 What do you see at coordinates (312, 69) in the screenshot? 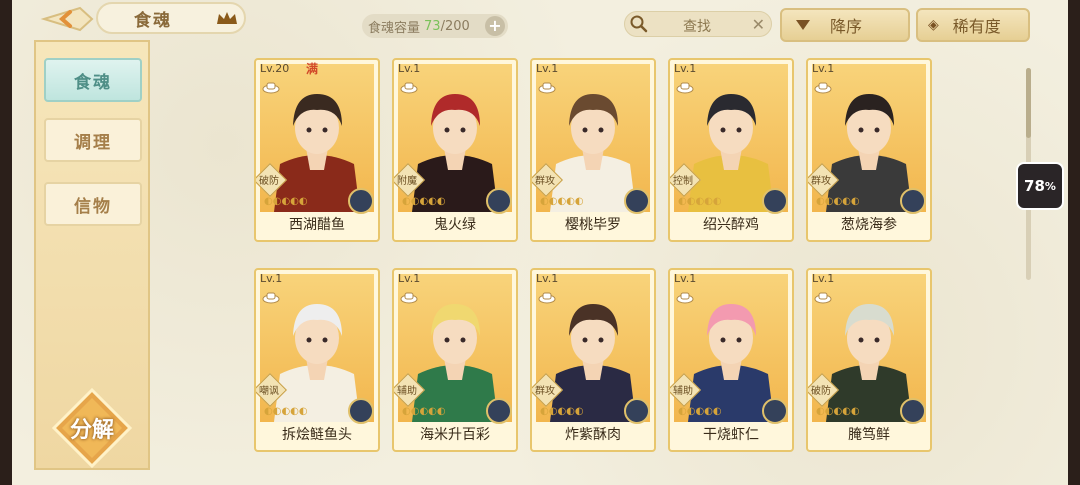
I see `max-level-badge: 满` at bounding box center [312, 69].